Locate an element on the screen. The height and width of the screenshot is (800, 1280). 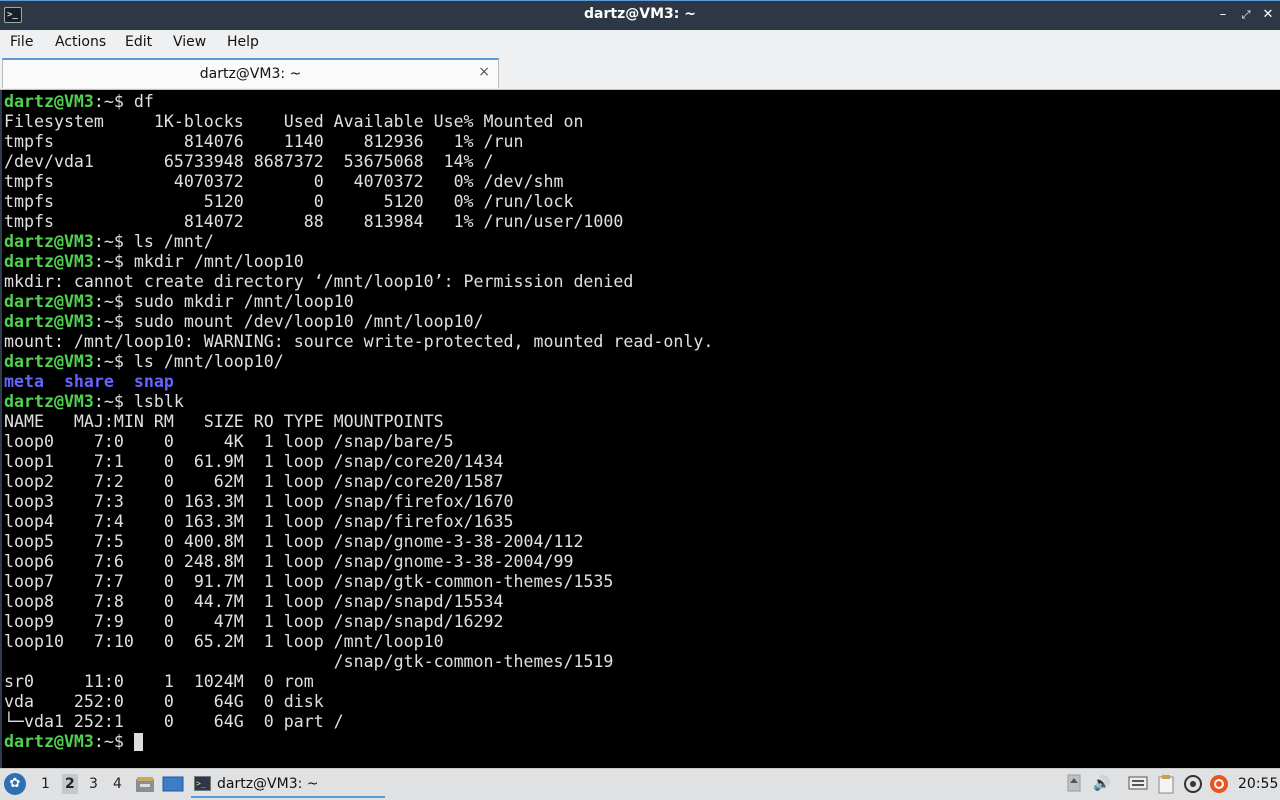
maximize-icon: ⤢ is located at coordinates (1246, 15).